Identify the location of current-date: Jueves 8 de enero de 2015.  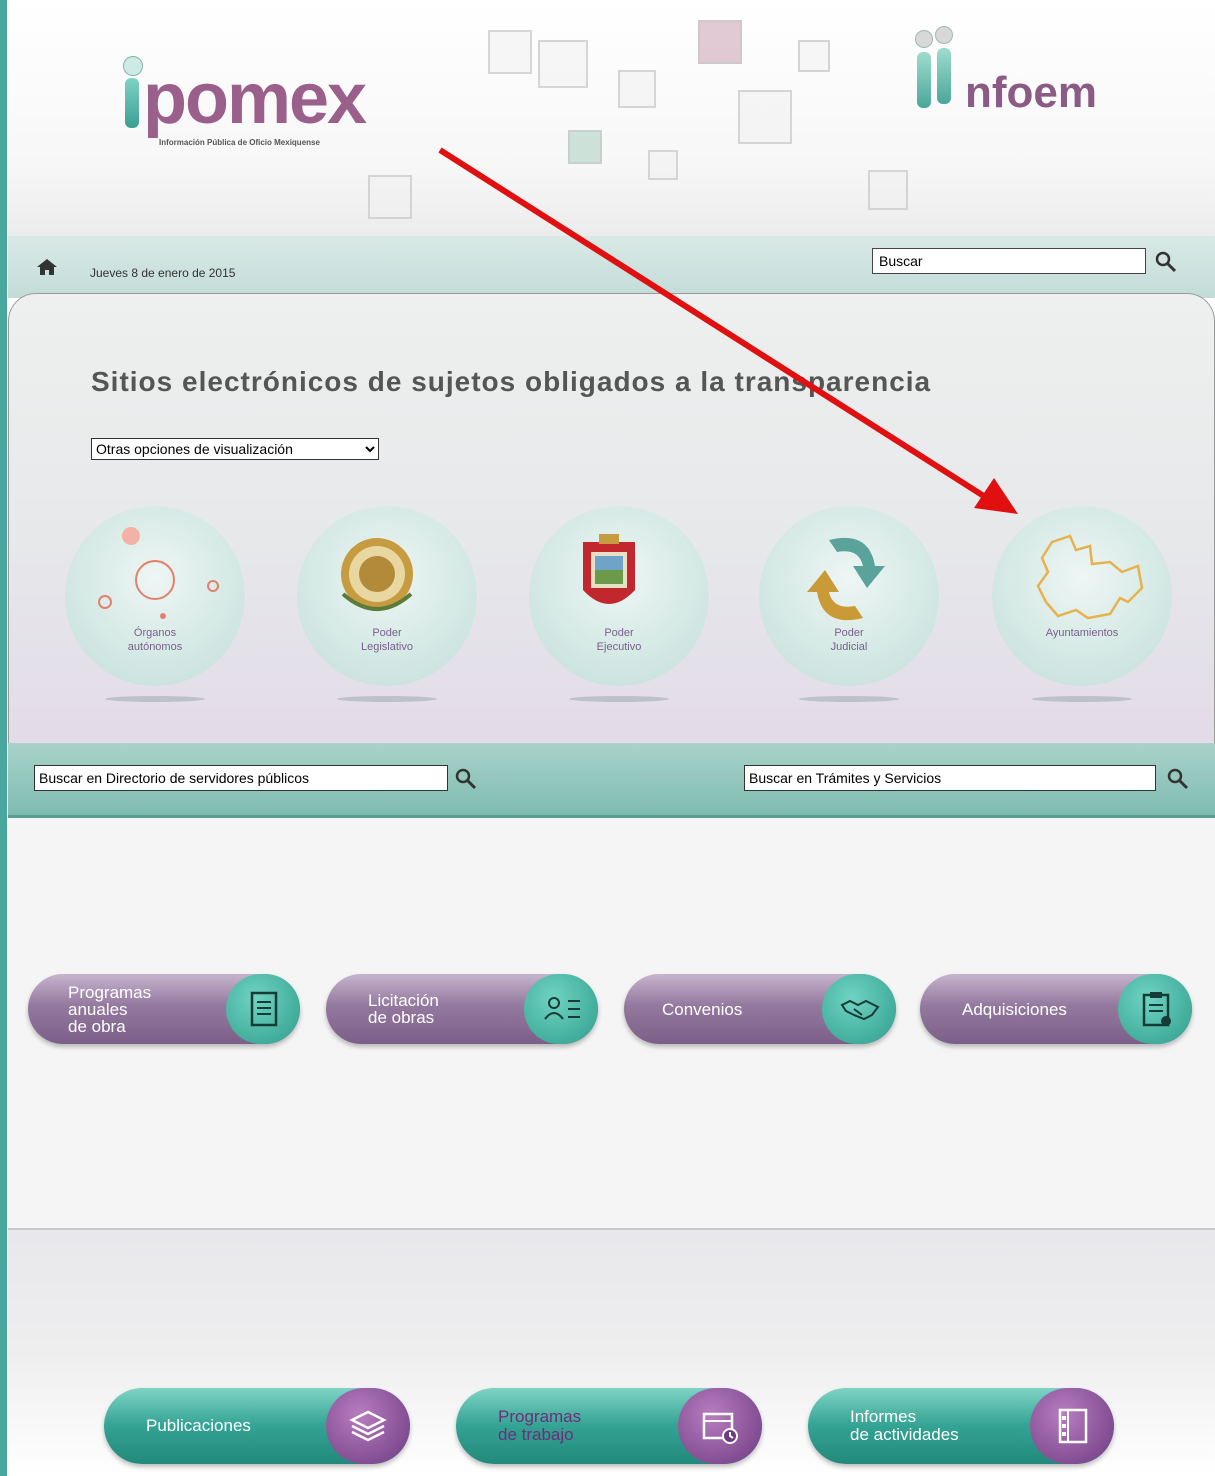
(163, 273).